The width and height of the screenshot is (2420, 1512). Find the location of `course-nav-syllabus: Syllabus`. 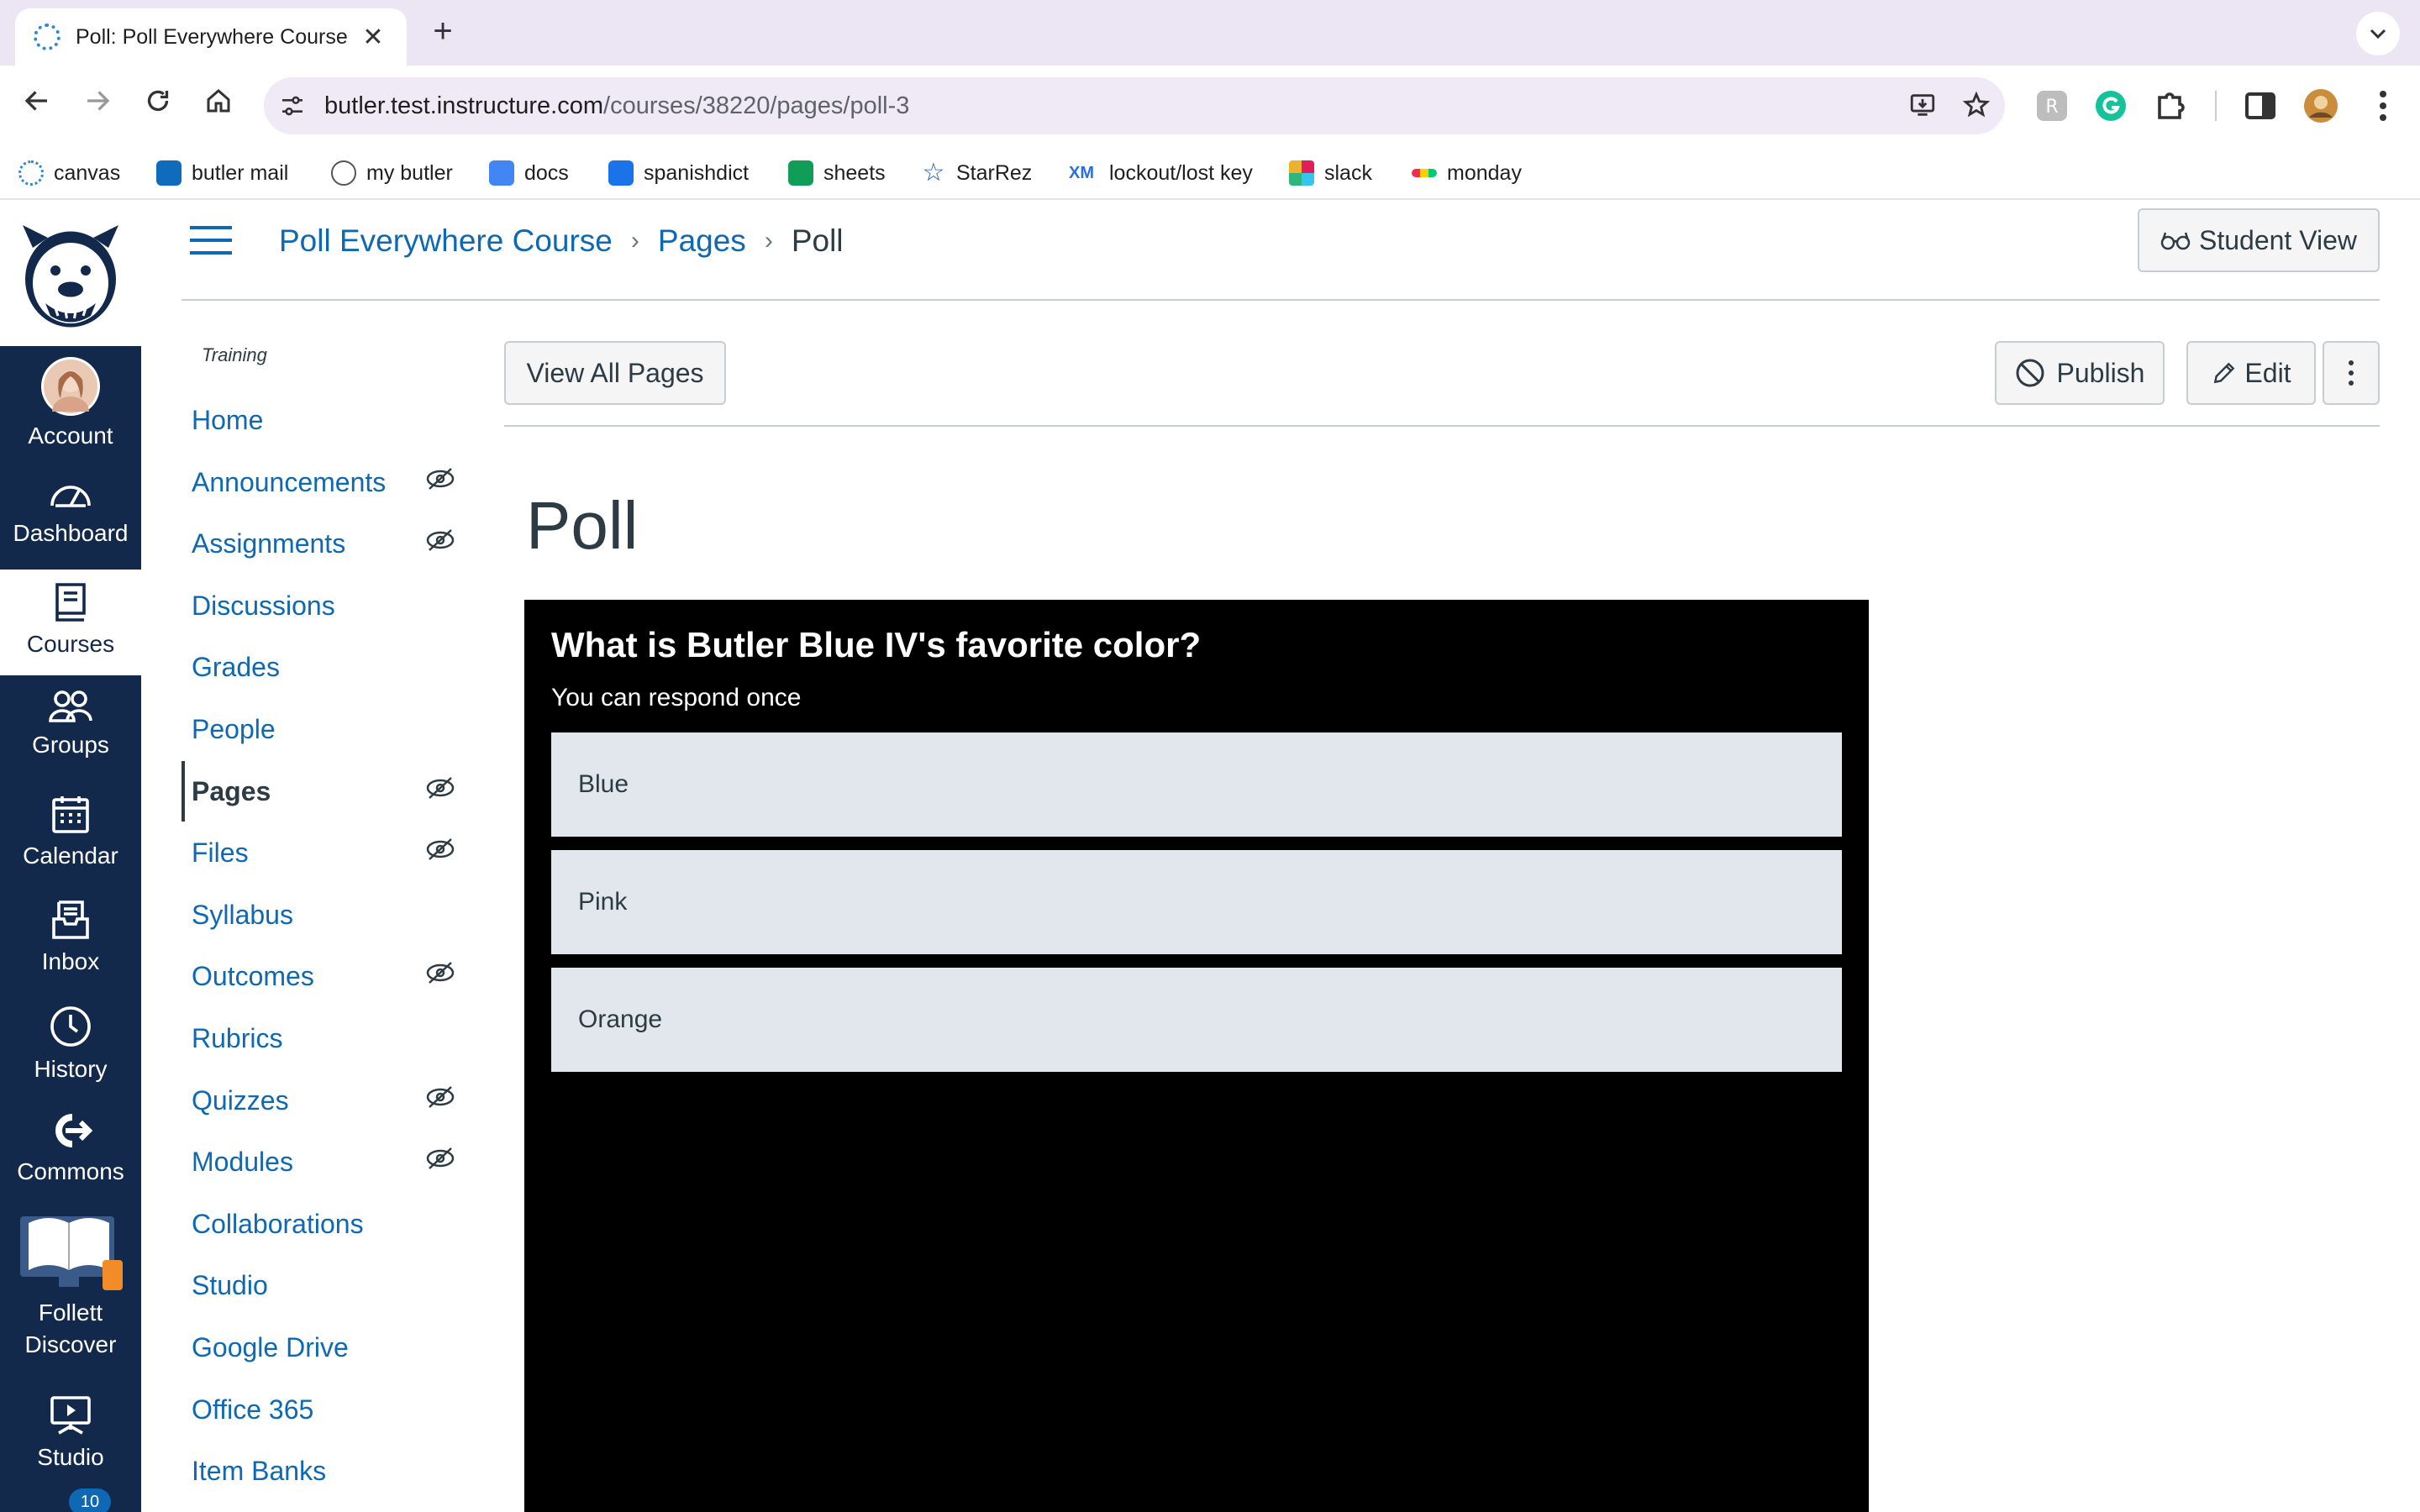

course-nav-syllabus: Syllabus is located at coordinates (242, 915).